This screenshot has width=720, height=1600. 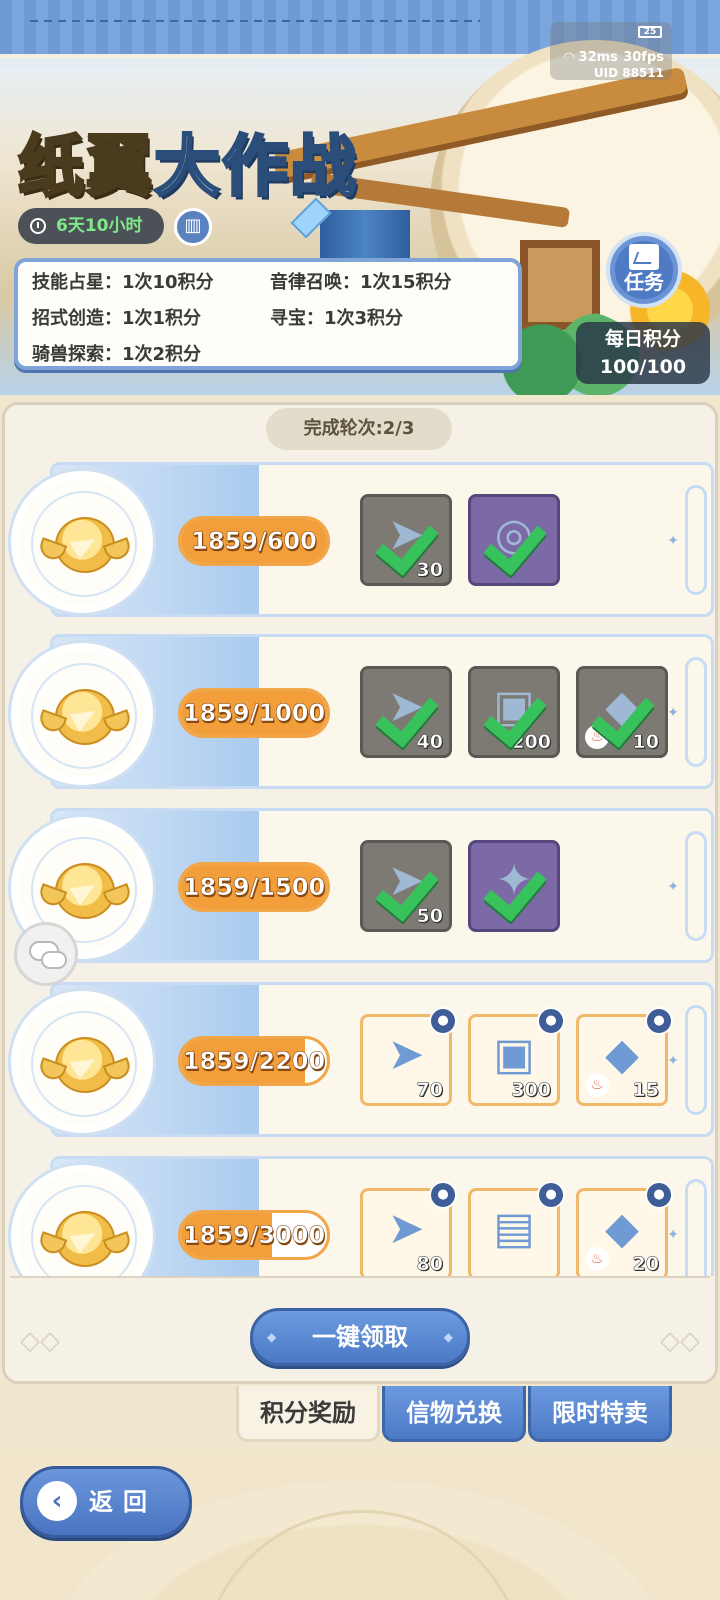 I want to click on reward-item-ore: ◆ ♨ 10, so click(x=622, y=712).